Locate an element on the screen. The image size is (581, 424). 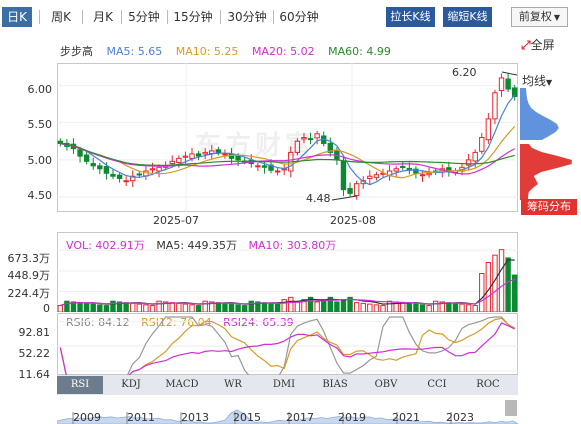
low-price-annotation: 4.48 is located at coordinates (318, 198).